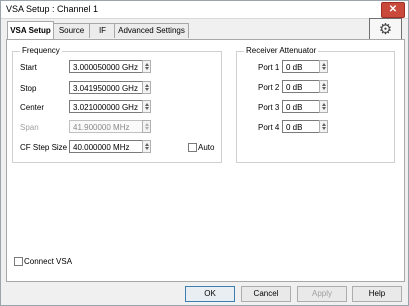 The image size is (409, 306). What do you see at coordinates (146, 126) in the screenshot?
I see `span-stepper` at bounding box center [146, 126].